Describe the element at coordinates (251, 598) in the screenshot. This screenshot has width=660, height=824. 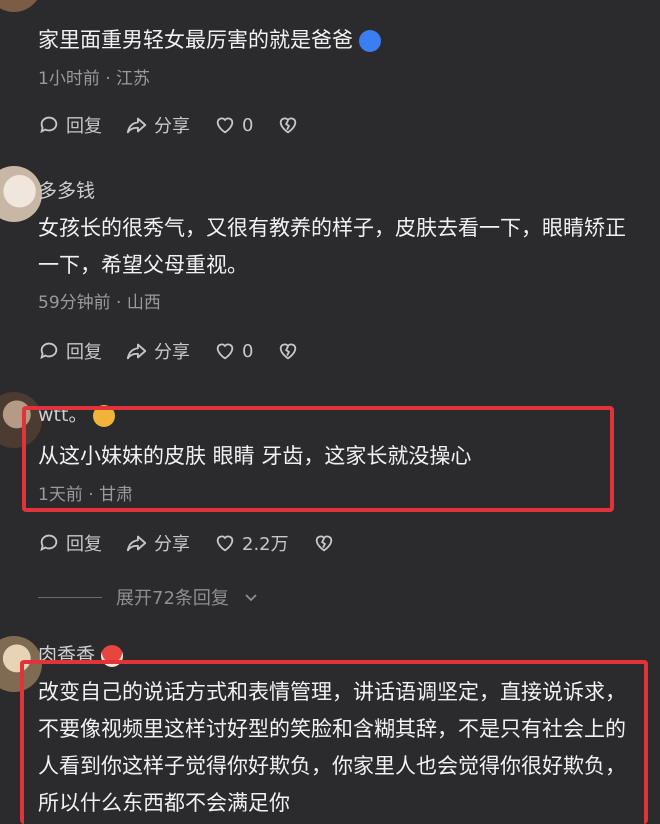
I see `chevron-down-icon` at that location.